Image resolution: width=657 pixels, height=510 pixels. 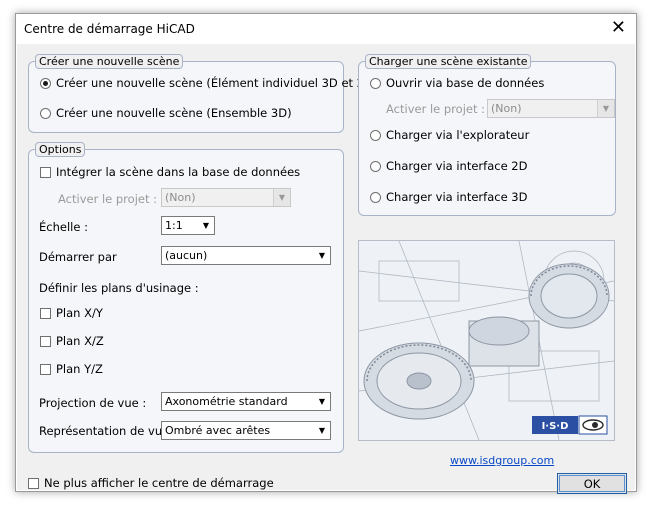 What do you see at coordinates (108, 199) in the screenshot?
I see `options-activate-project-label: Activer le projet :` at bounding box center [108, 199].